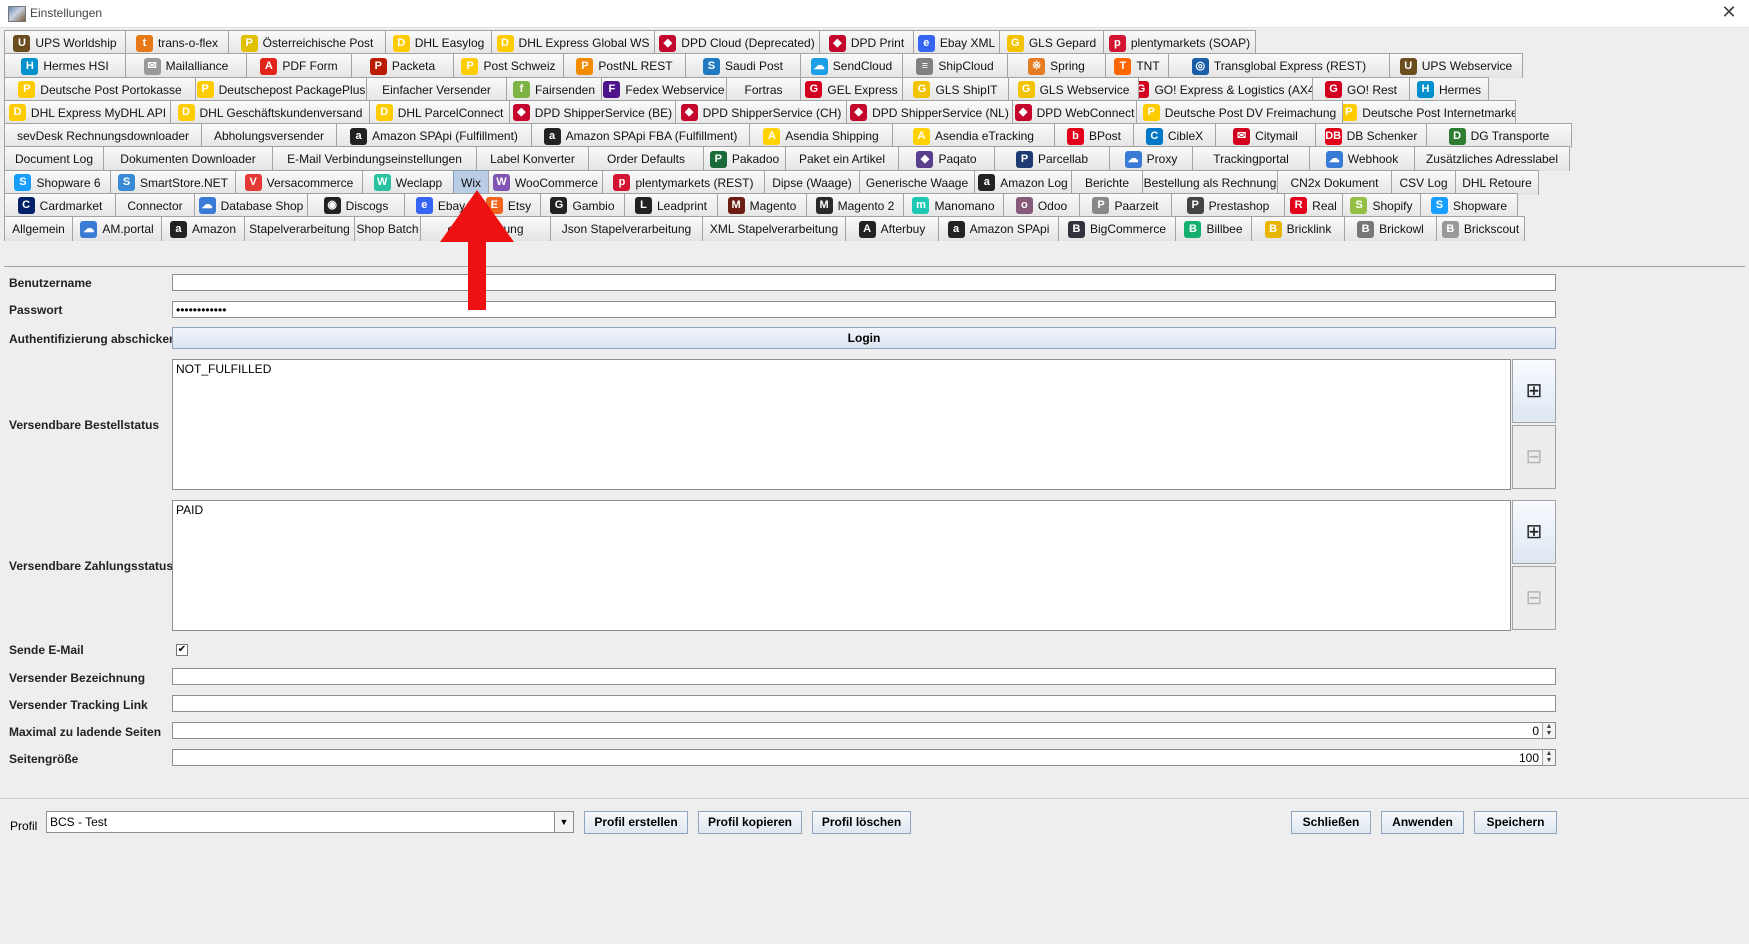 The width and height of the screenshot is (1749, 944). What do you see at coordinates (866, 42) in the screenshot?
I see `tab-dpd-print: ◆ DPD Print` at bounding box center [866, 42].